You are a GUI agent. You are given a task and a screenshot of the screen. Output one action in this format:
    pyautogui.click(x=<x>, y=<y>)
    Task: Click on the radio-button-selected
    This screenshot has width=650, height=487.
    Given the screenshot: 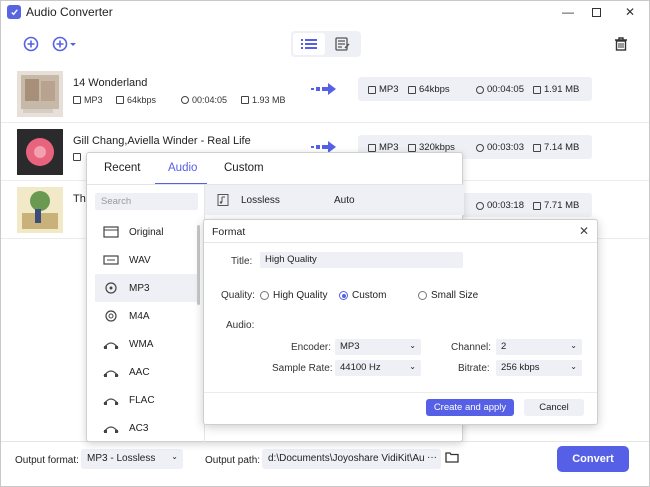 What is the action you would take?
    pyautogui.click(x=343, y=295)
    